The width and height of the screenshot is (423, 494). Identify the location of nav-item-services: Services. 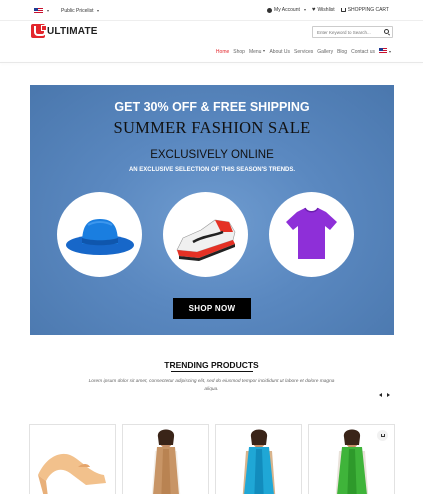
(303, 52).